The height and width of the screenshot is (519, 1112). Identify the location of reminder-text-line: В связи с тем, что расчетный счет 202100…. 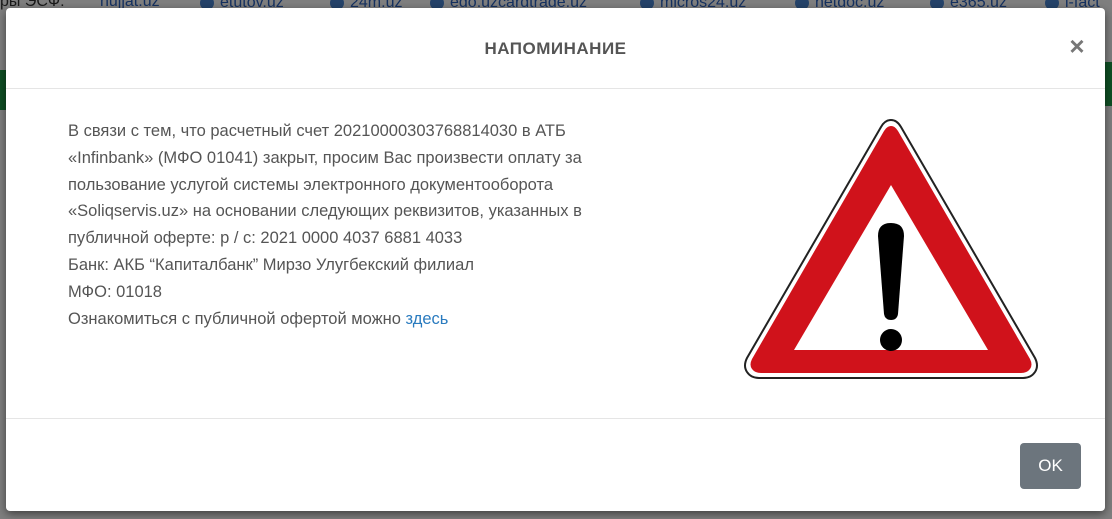
(317, 131).